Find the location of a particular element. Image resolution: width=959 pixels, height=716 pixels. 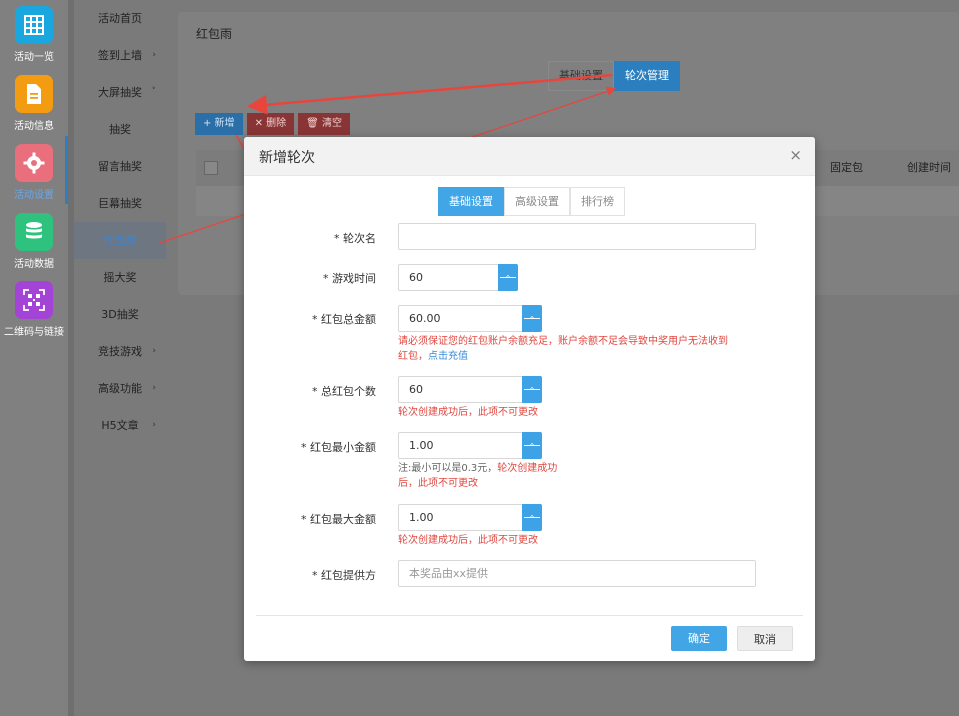

submenu-item-label: 大屏抽奖 is located at coordinates (120, 92).